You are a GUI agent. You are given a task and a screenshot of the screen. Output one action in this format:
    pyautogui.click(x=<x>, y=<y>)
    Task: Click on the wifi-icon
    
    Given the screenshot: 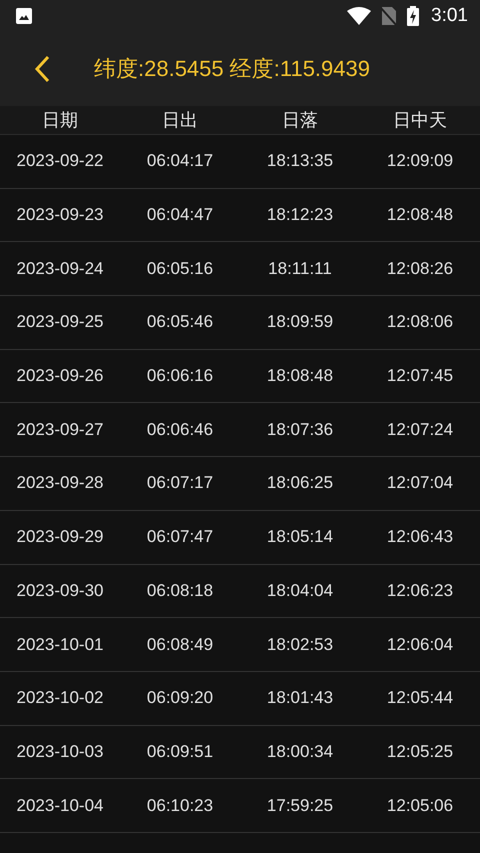 What is the action you would take?
    pyautogui.click(x=359, y=16)
    